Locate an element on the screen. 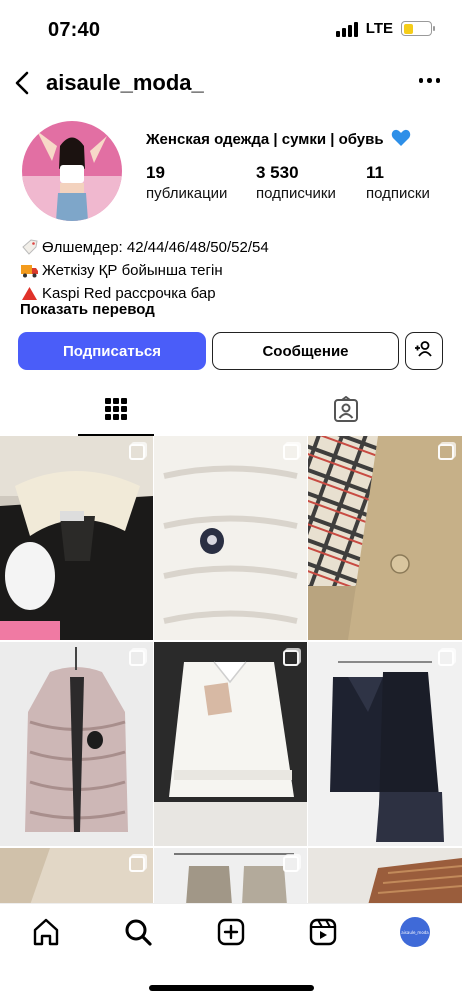 This screenshot has width=462, height=999. stat-following-value: 11 is located at coordinates (375, 172).